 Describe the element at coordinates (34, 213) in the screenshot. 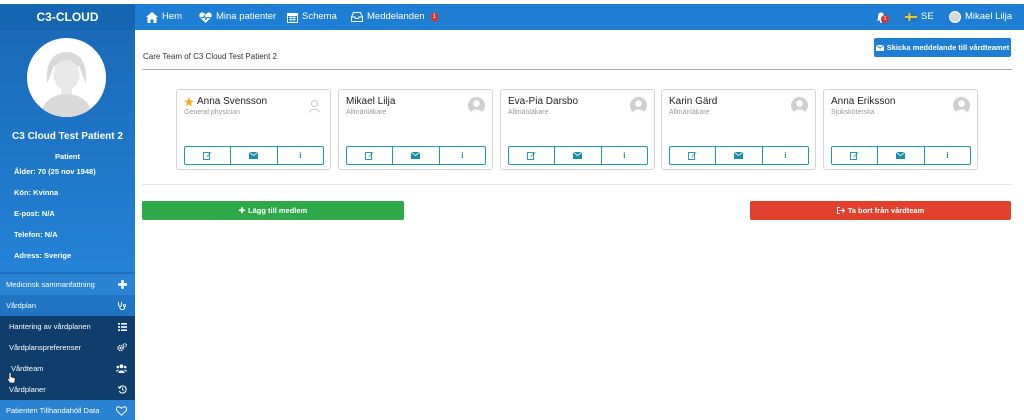

I see `patient-email: E-post: N/A` at that location.